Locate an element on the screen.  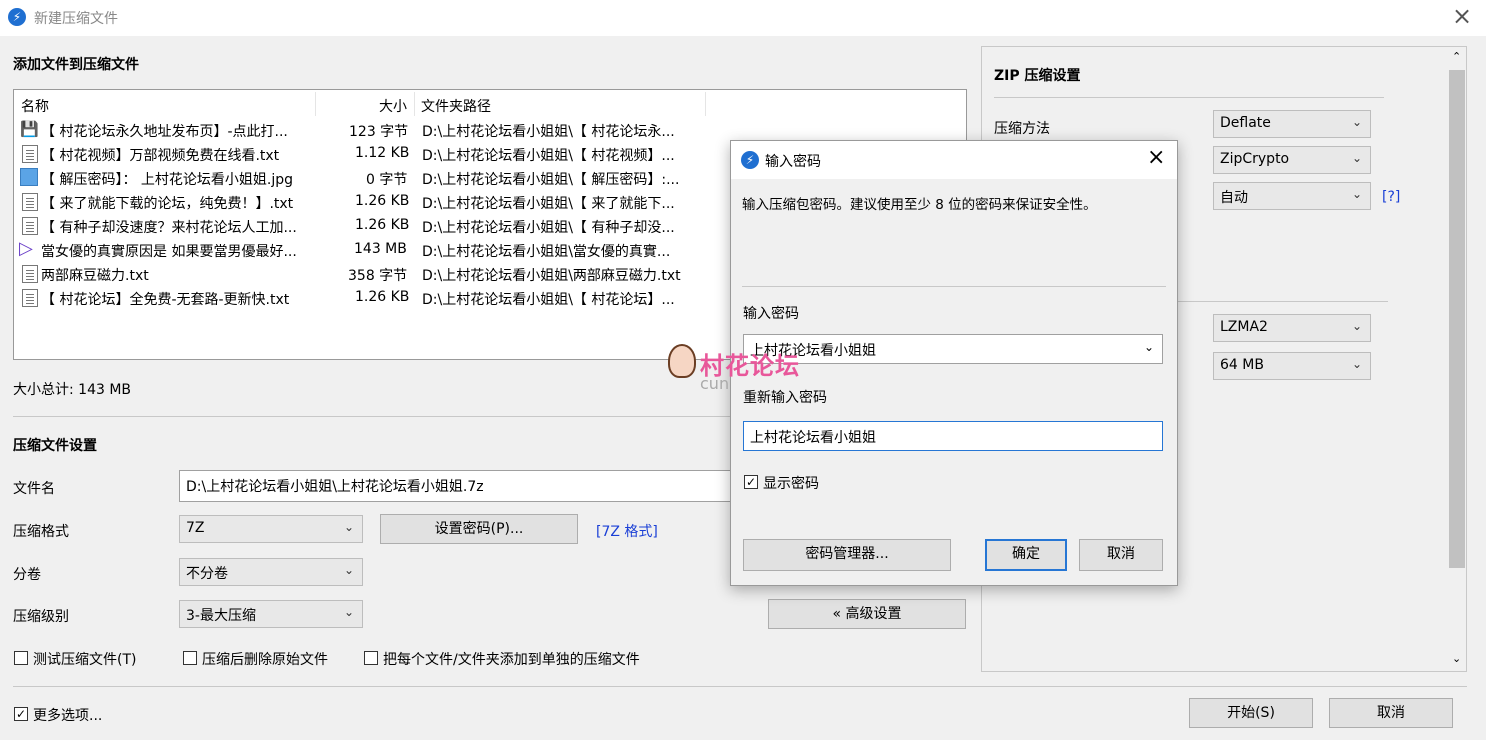
filename-input: D:\上村花论坛看小姐姐\上村花论坛看小姐姐.7z is located at coordinates (459, 486).